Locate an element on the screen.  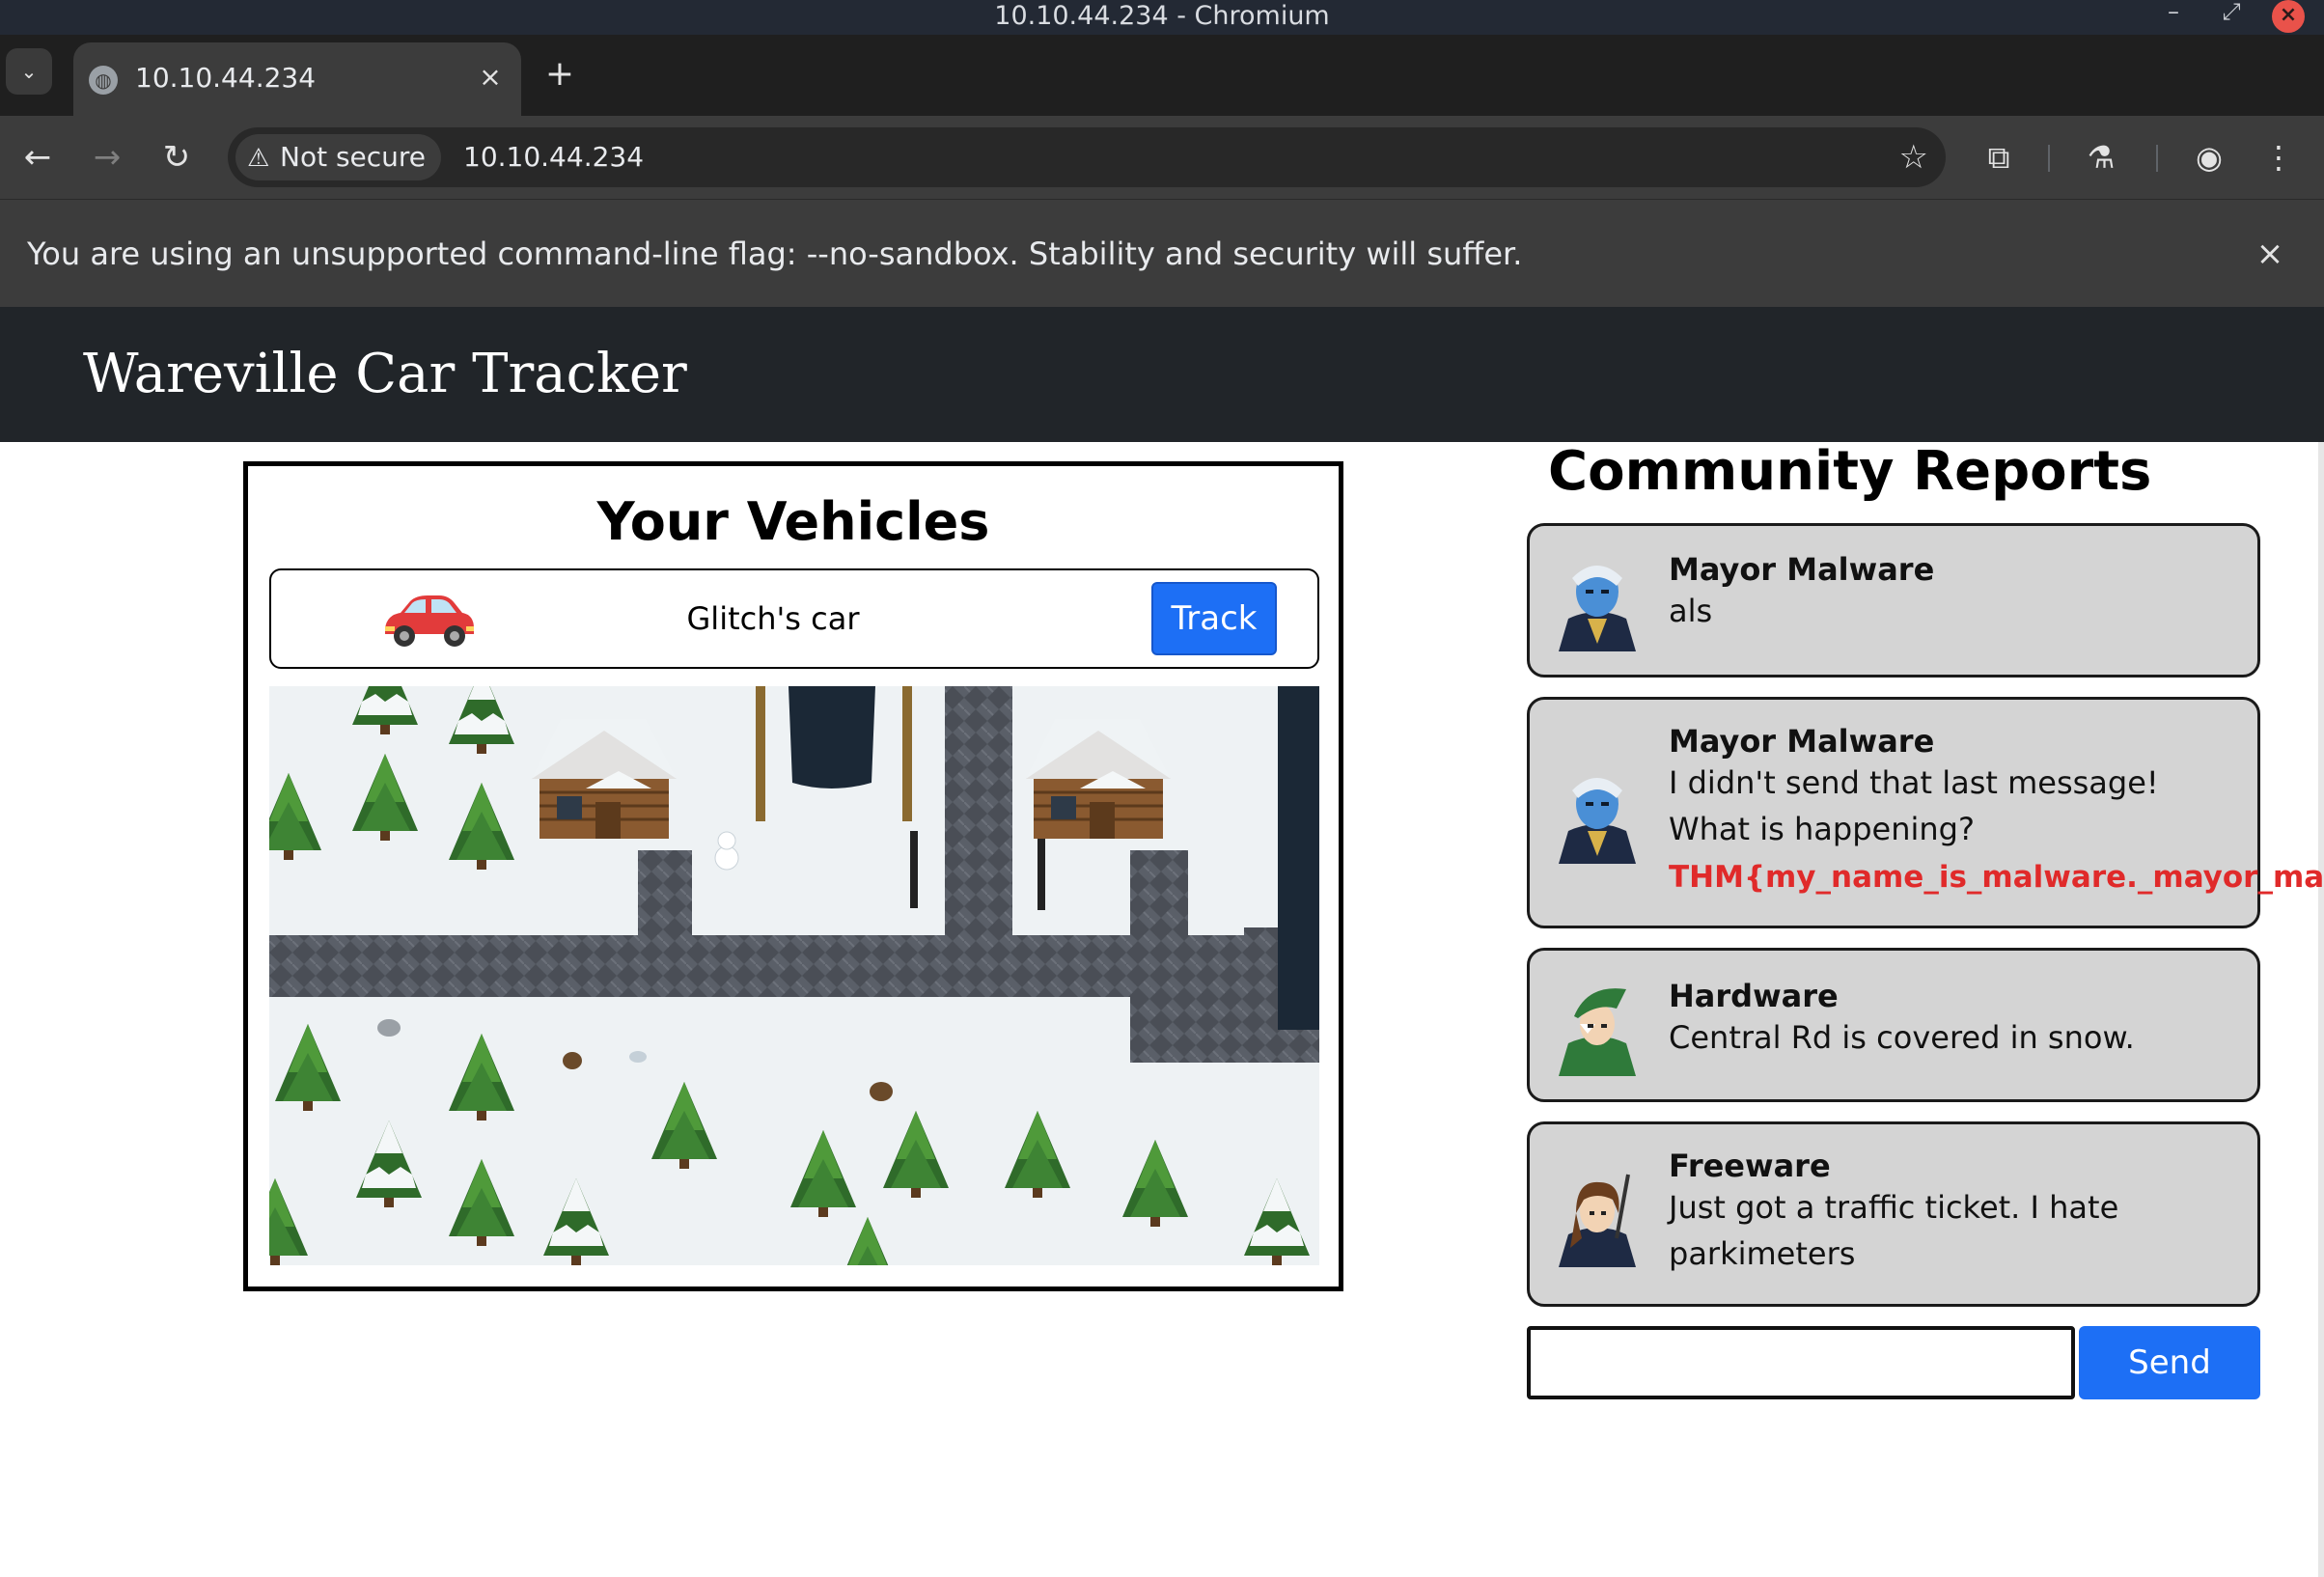
vehicle-row: Glitch's car Track is located at coordinates (794, 619).